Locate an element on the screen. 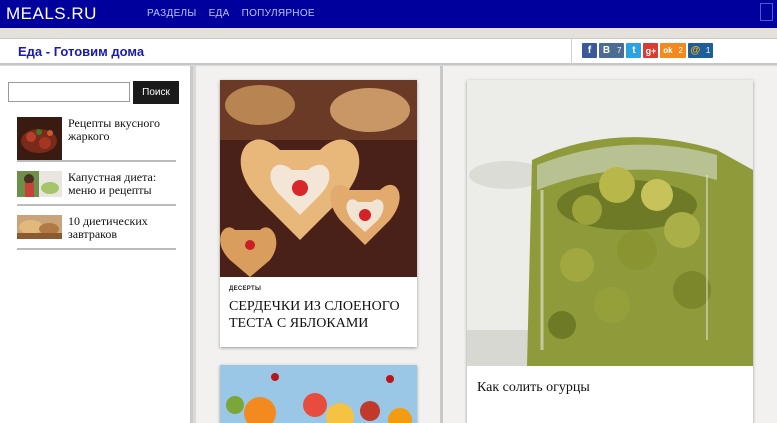  nav-item-food: Еда is located at coordinates (219, 13).